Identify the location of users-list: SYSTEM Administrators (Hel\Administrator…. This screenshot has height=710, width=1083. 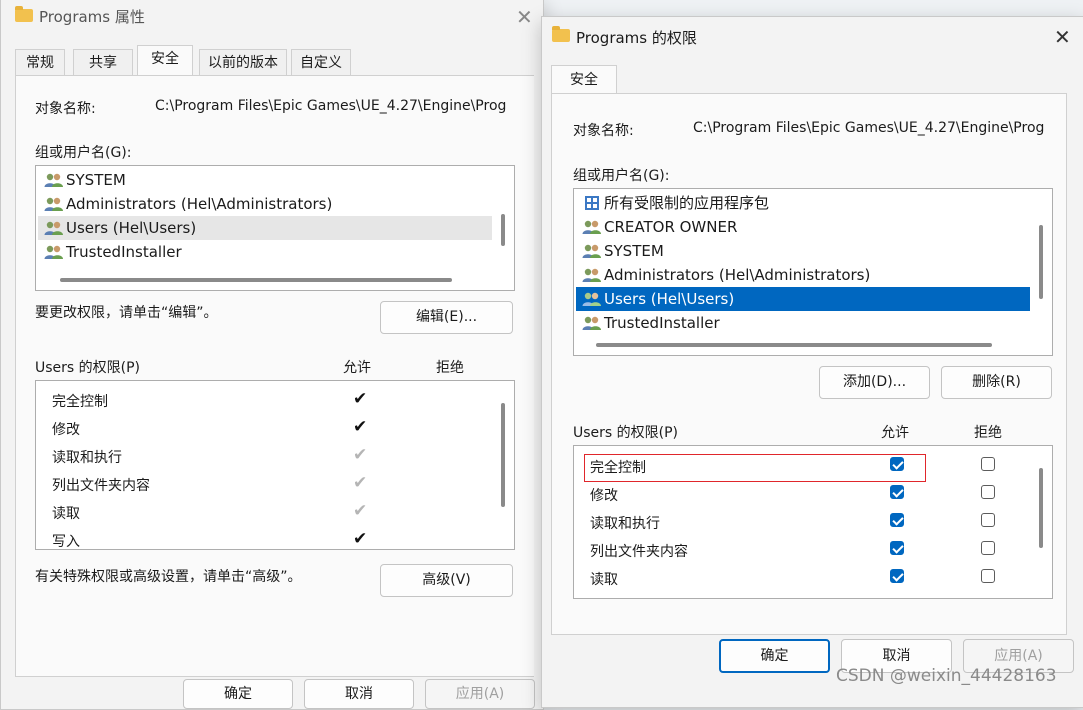
(275, 228).